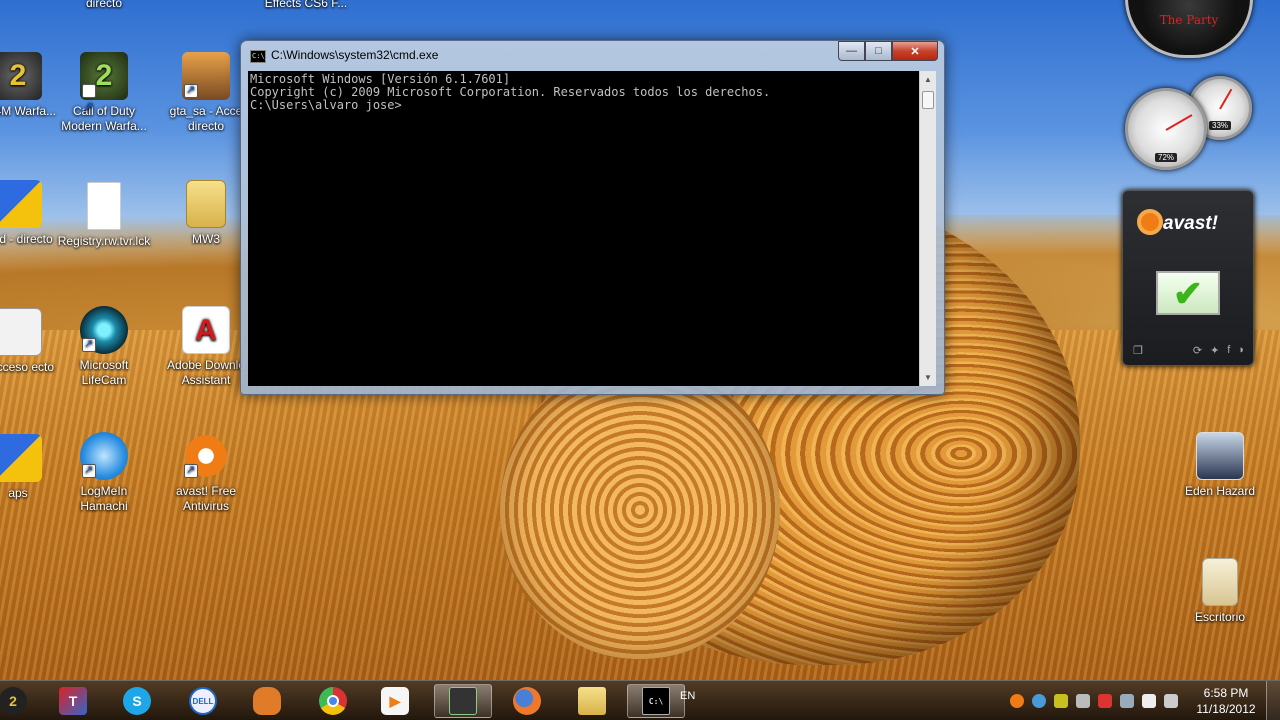 Image resolution: width=1280 pixels, height=720 pixels. I want to click on network-icon, so click(1127, 701).